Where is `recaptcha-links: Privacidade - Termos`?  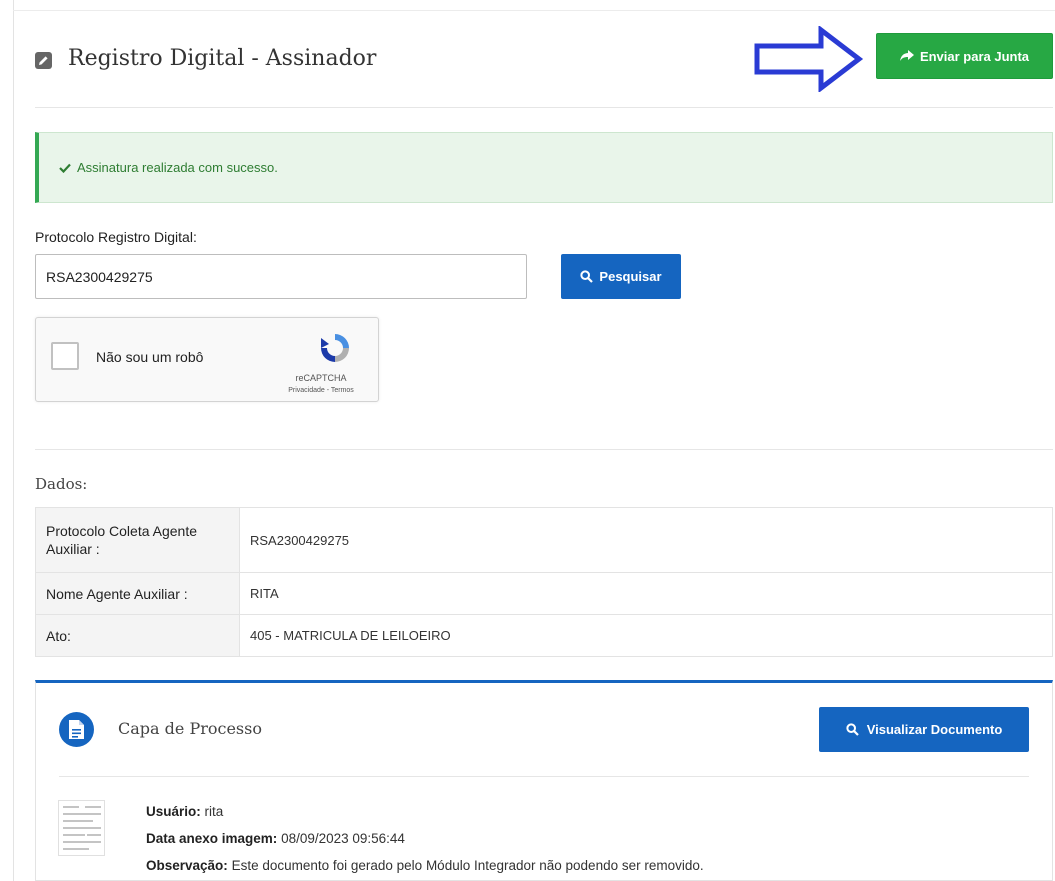 recaptcha-links: Privacidade - Termos is located at coordinates (321, 390).